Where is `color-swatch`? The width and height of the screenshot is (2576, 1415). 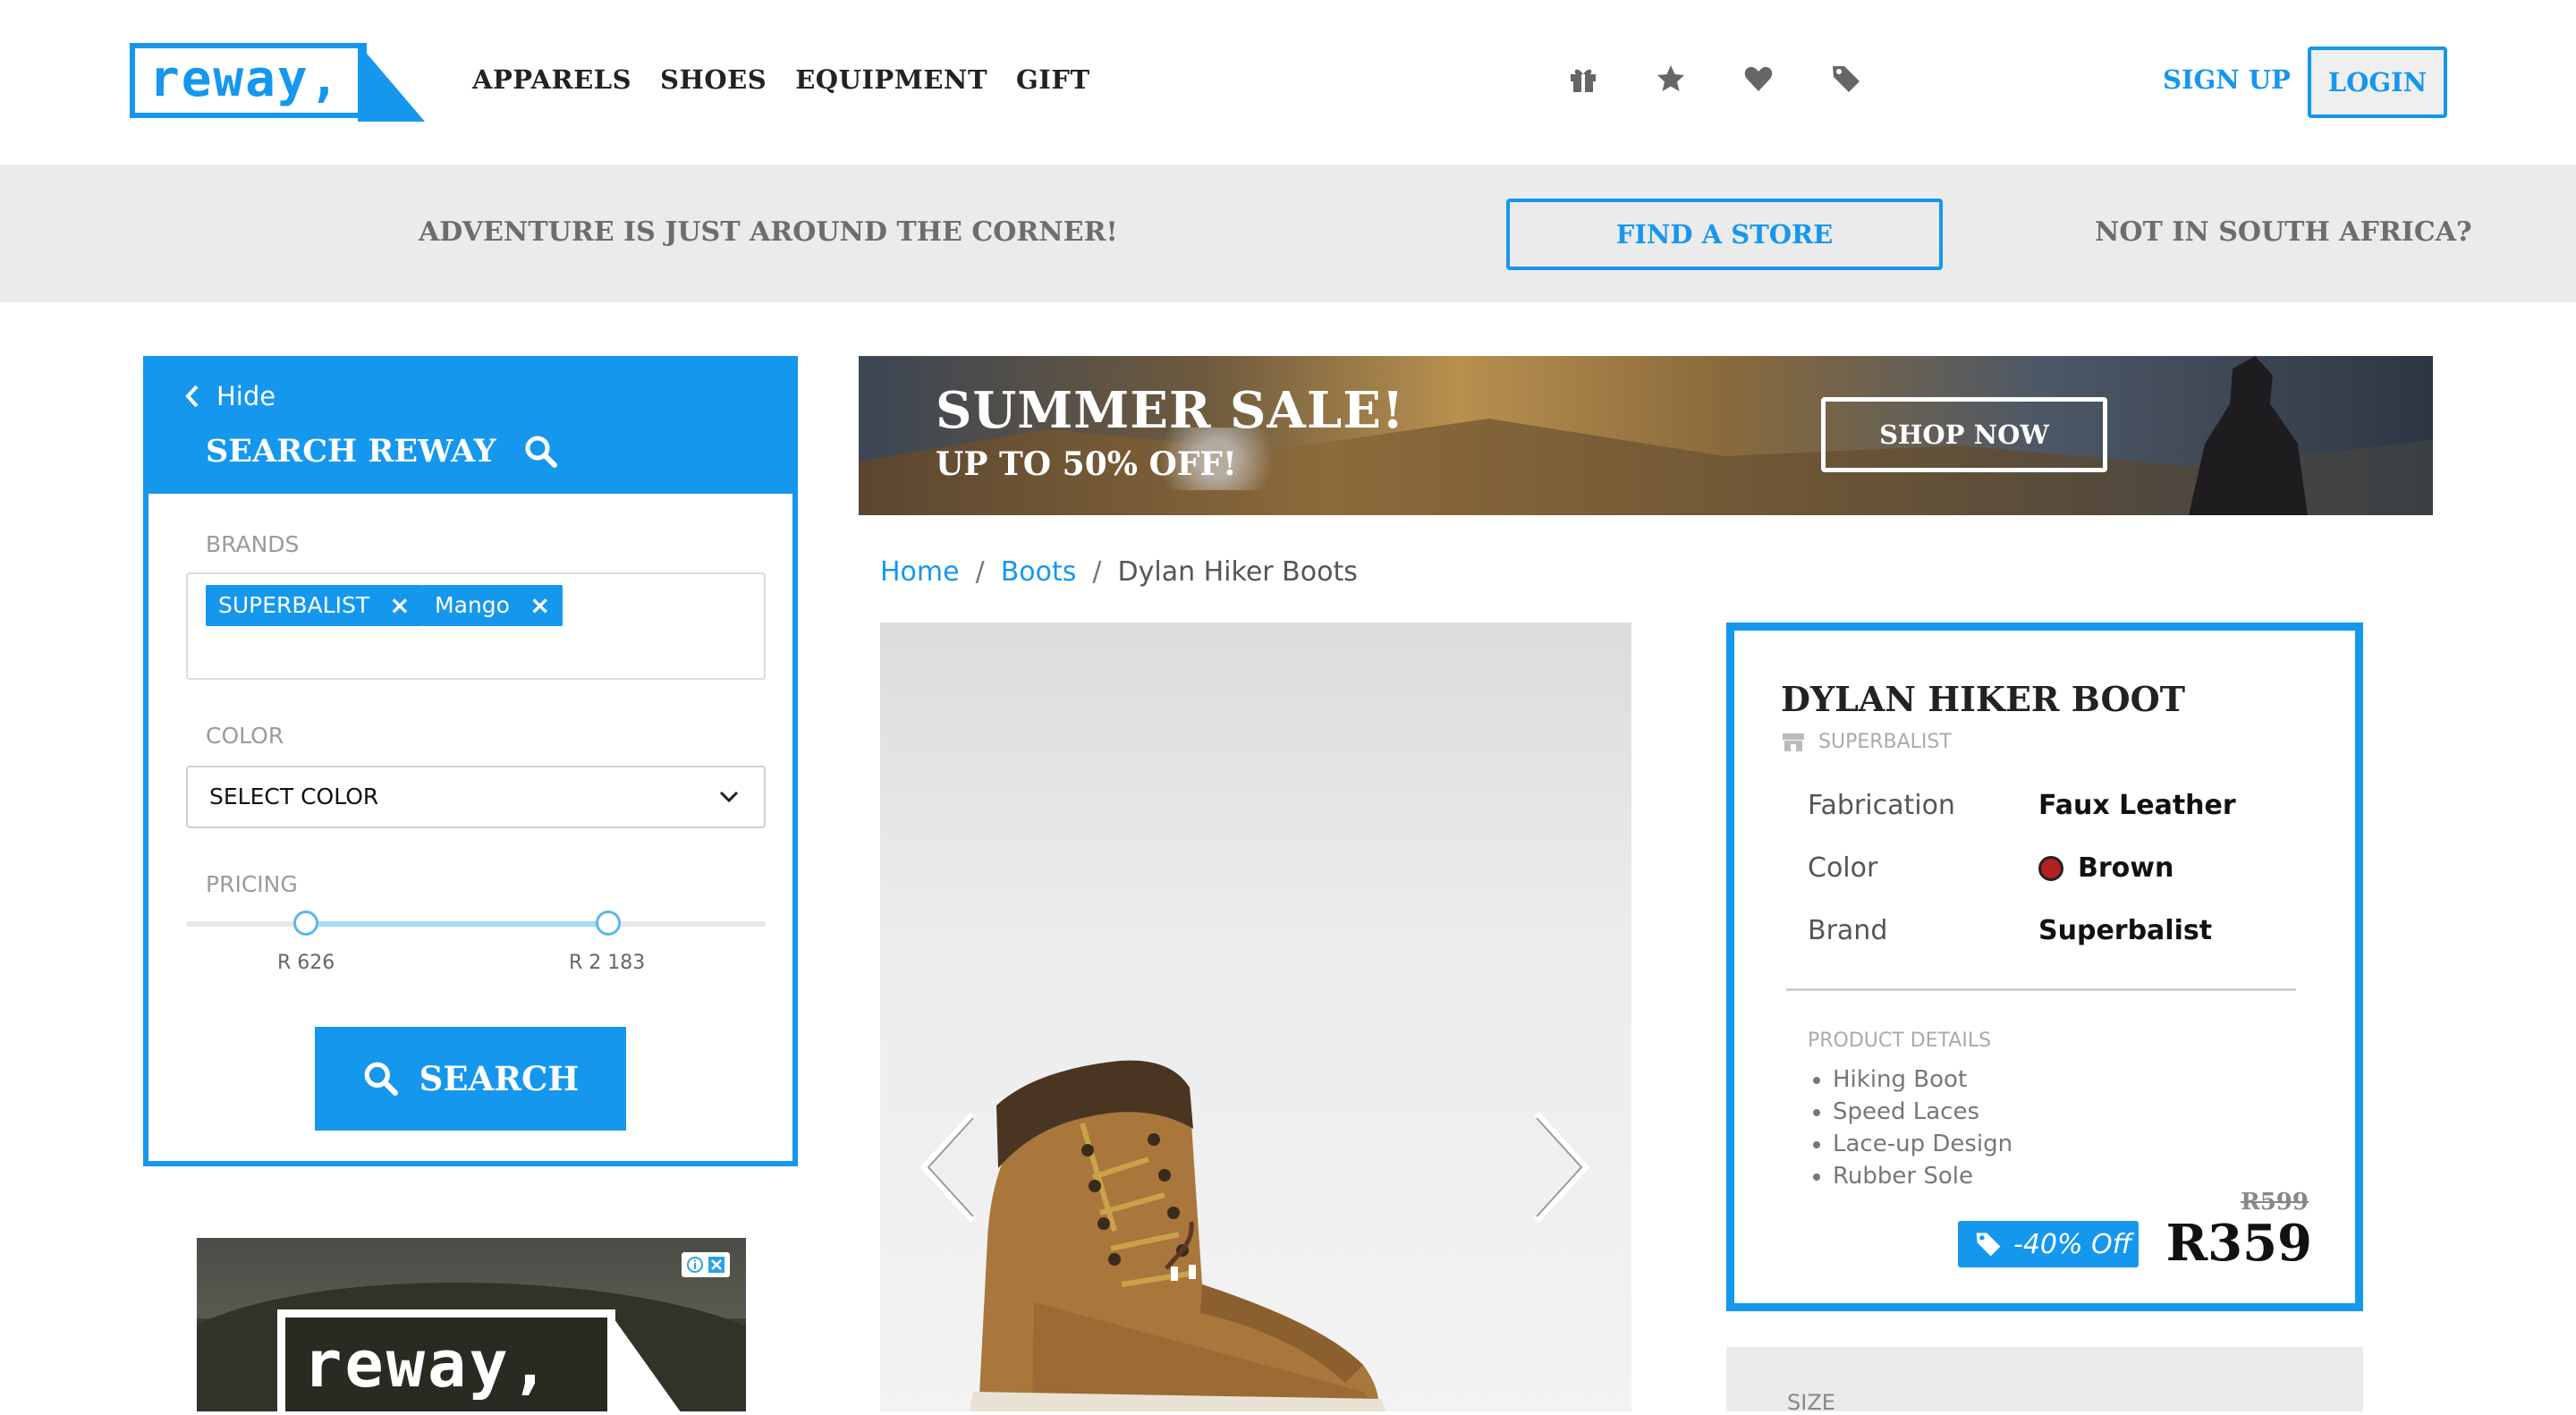 color-swatch is located at coordinates (2050, 868).